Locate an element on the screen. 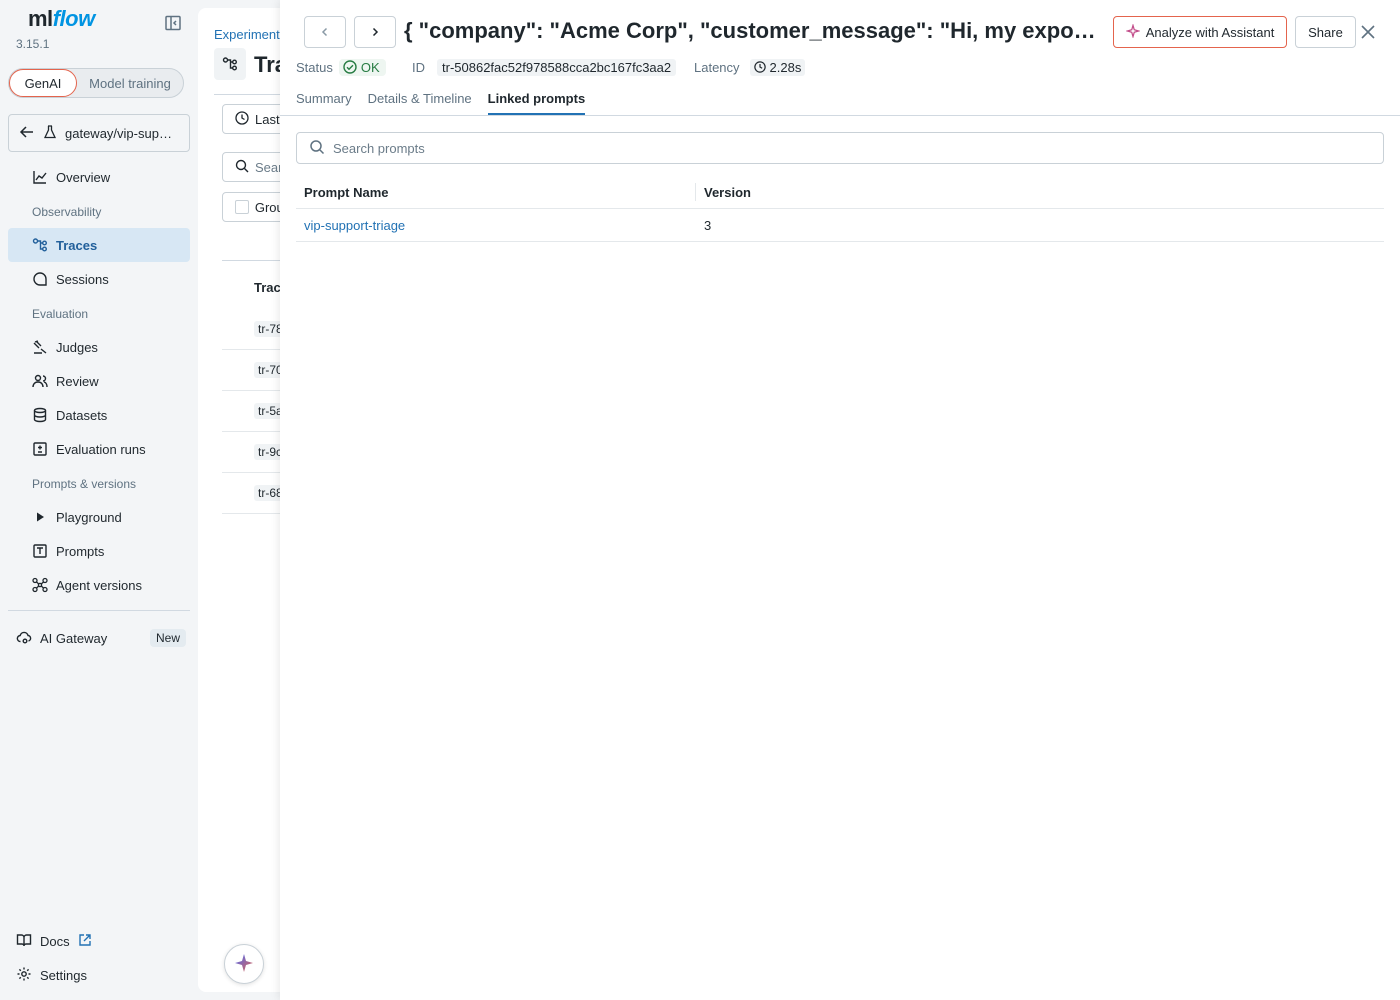 This screenshot has height=1000, width=1400. prompt-link: vip-support-triage is located at coordinates (354, 225).